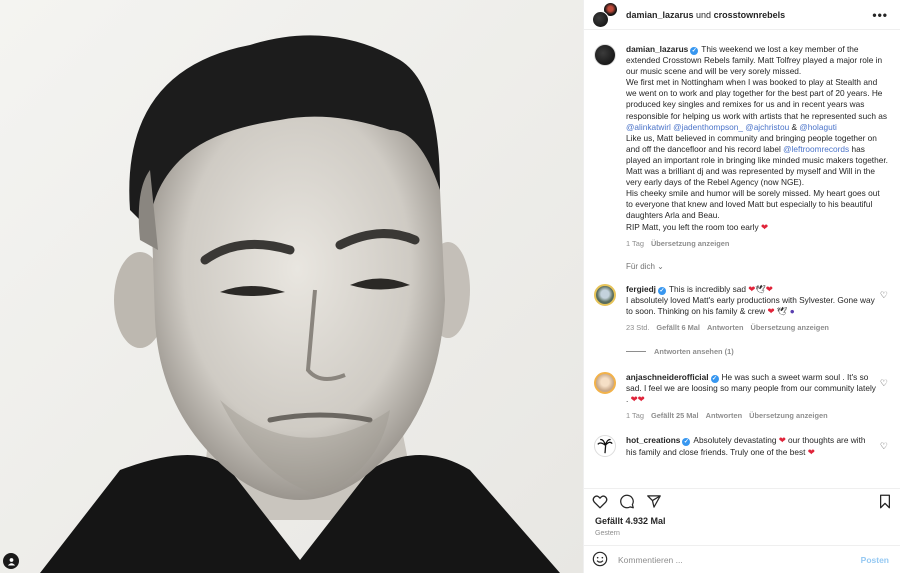 The height and width of the screenshot is (573, 900). Describe the element at coordinates (792, 310) in the screenshot. I see `purple-emoji-icon: ●` at that location.